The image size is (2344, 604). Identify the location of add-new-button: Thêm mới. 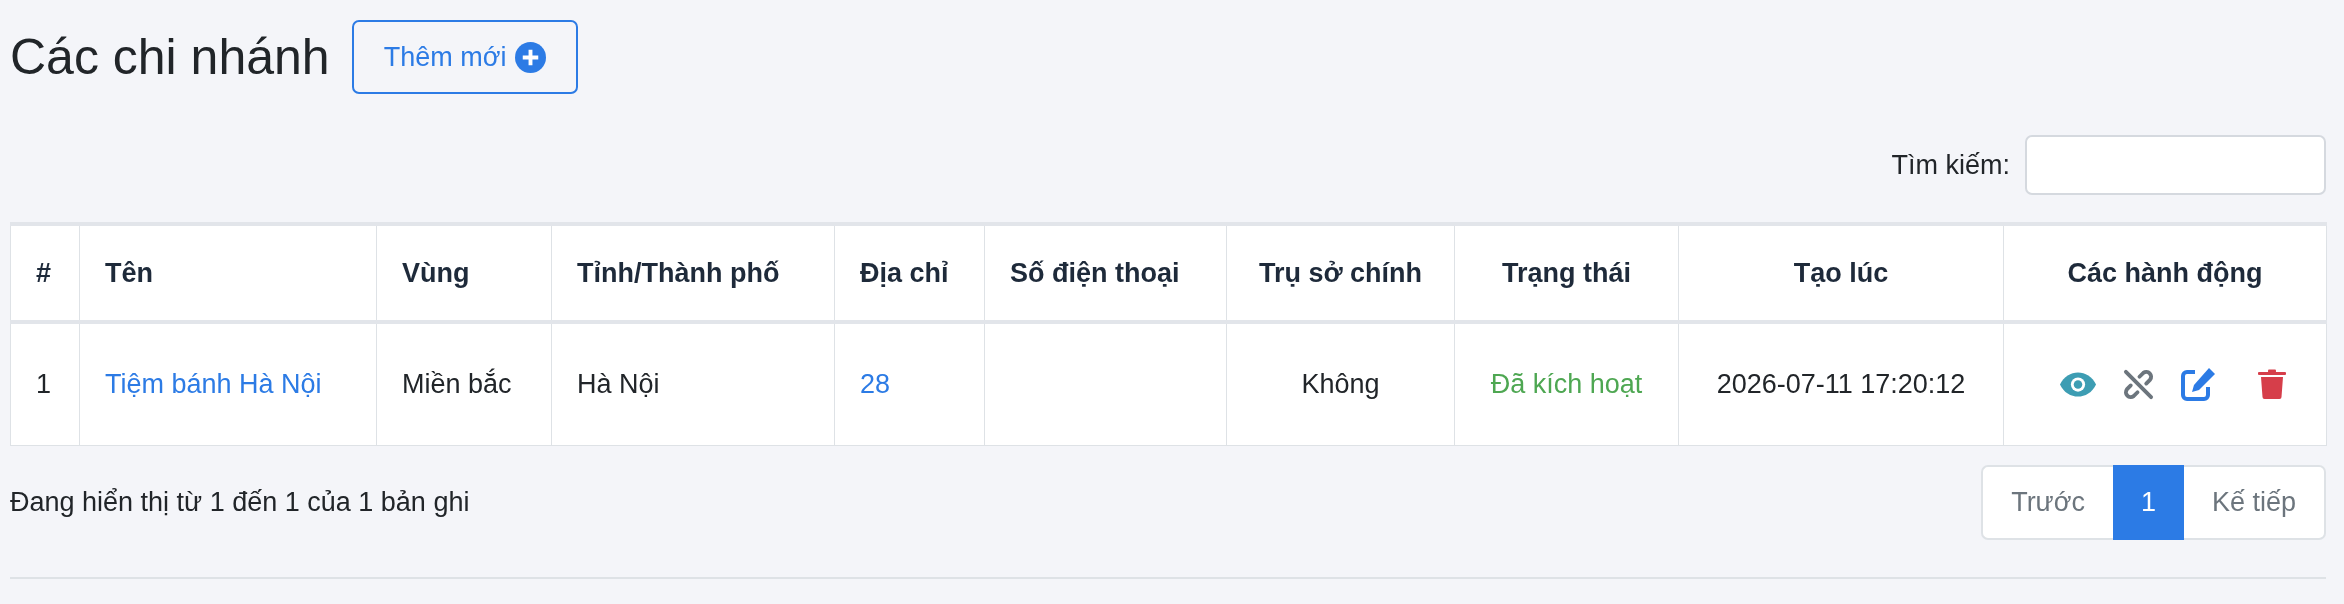
(464, 57).